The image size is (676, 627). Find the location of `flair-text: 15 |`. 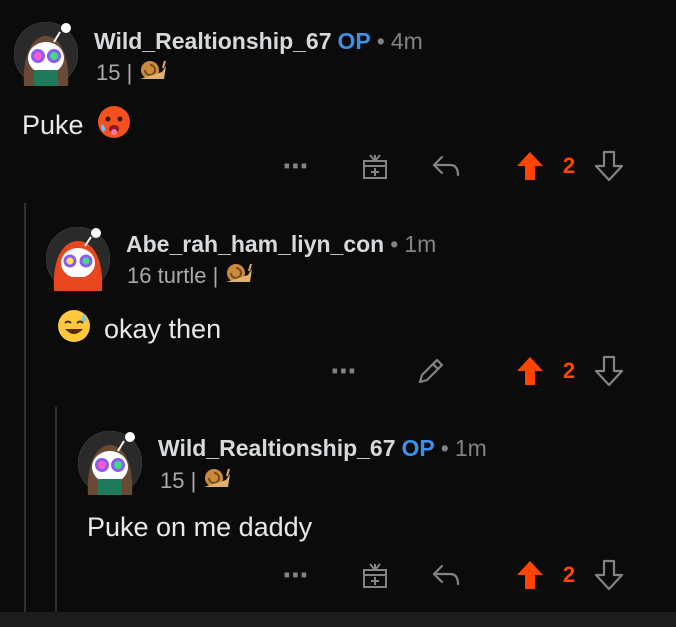

flair-text: 15 | is located at coordinates (178, 480).